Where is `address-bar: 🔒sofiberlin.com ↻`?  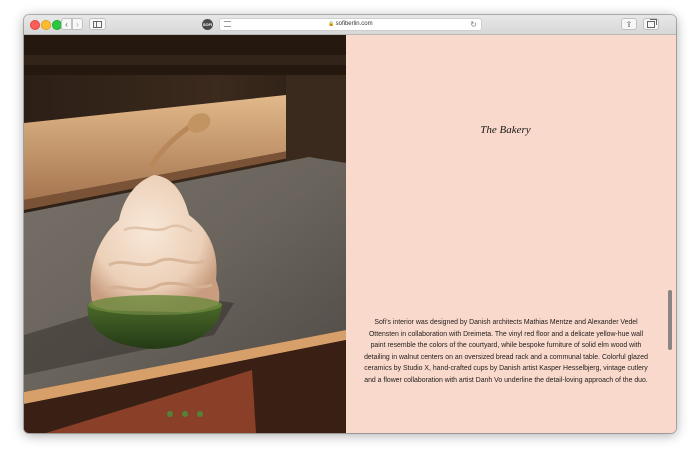
address-bar: 🔒sofiberlin.com ↻ is located at coordinates (350, 24).